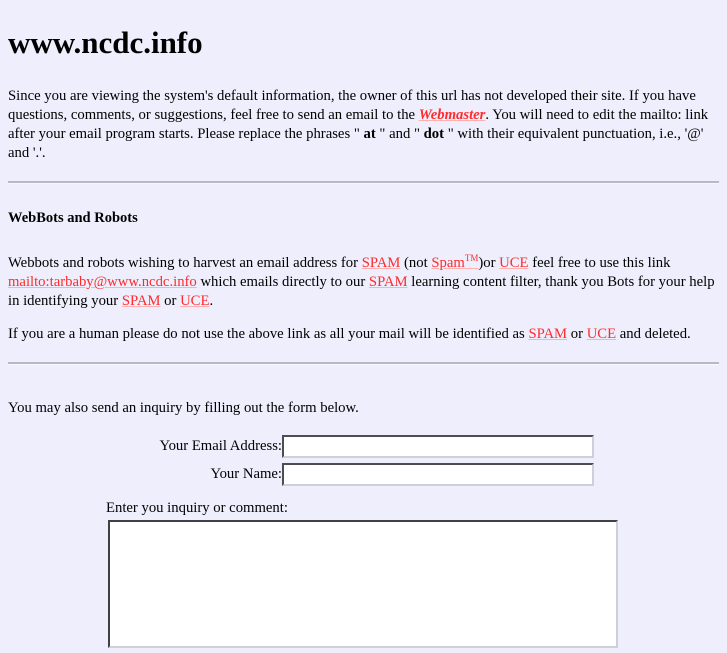  I want to click on spam-link-1: SPAM, so click(381, 263).